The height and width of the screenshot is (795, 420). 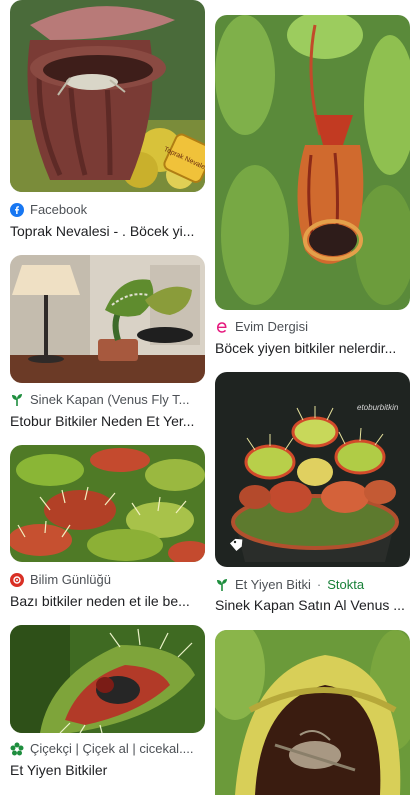 I want to click on source-label: Facebook, so click(x=59, y=209).